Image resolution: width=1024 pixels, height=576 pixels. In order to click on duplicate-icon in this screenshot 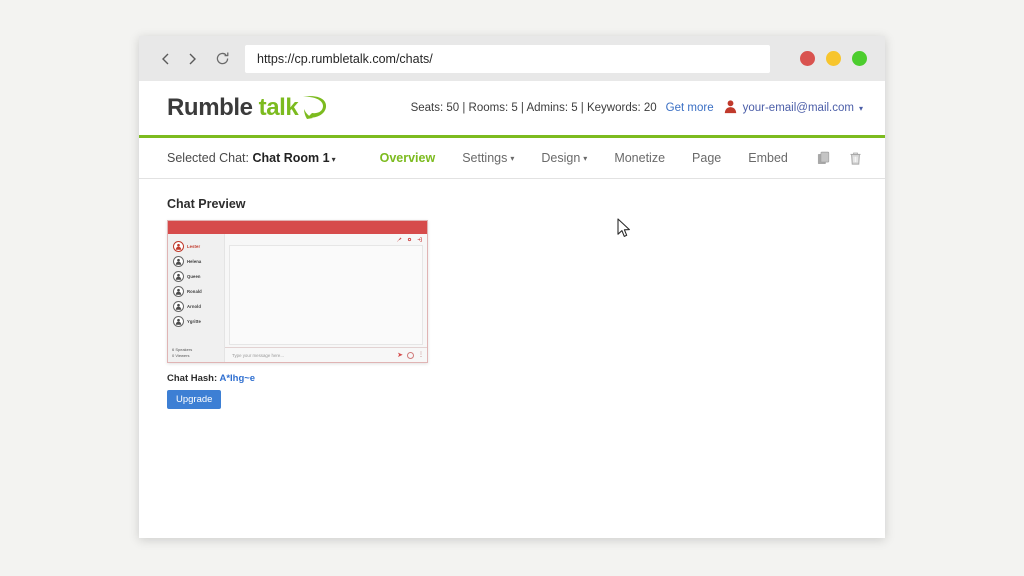, I will do `click(824, 158)`.